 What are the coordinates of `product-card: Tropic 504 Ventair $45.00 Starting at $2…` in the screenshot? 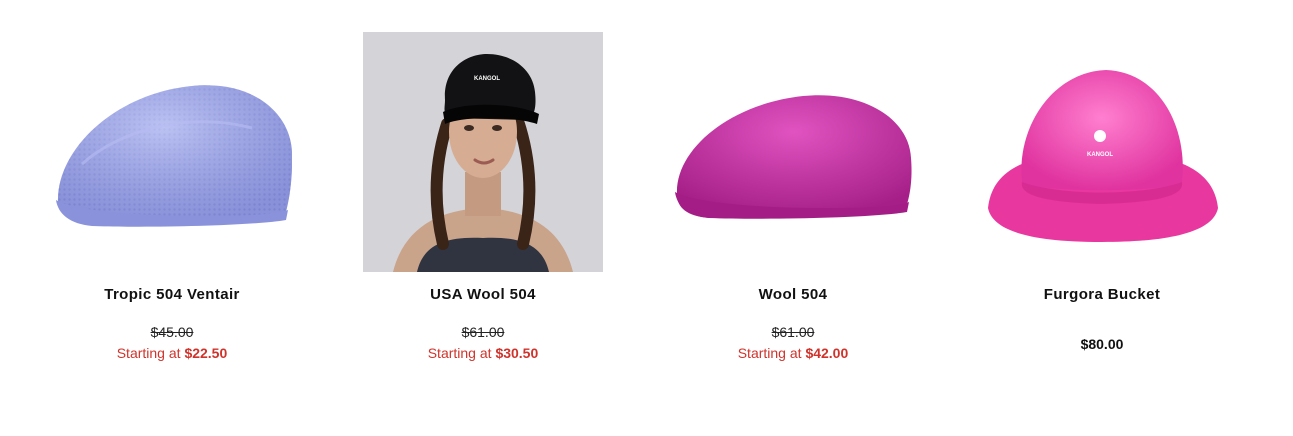 It's located at (172, 197).